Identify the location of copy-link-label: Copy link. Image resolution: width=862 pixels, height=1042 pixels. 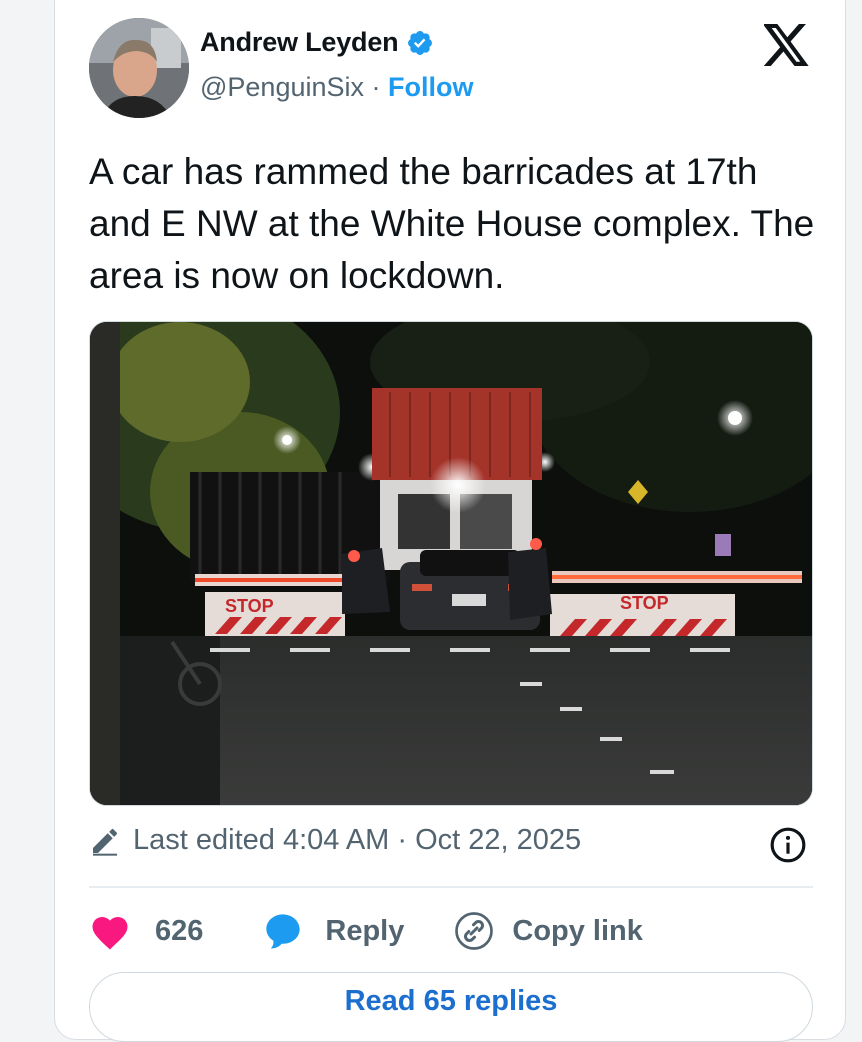
(577, 931).